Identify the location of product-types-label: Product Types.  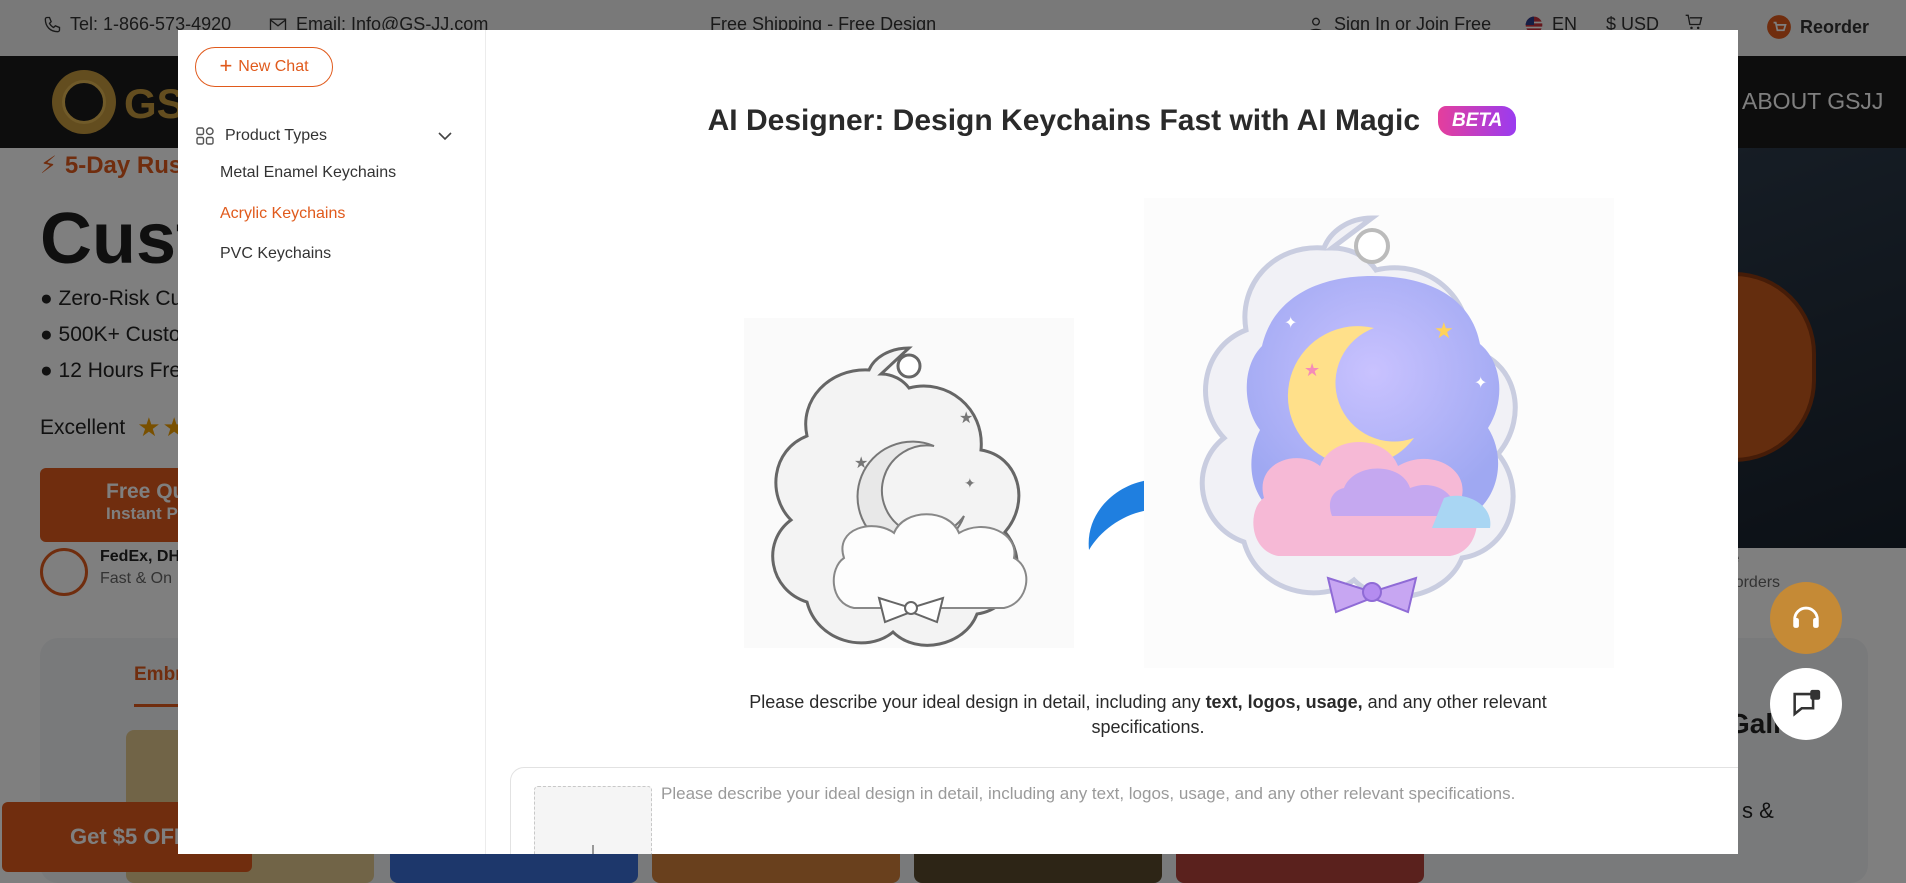
(276, 135).